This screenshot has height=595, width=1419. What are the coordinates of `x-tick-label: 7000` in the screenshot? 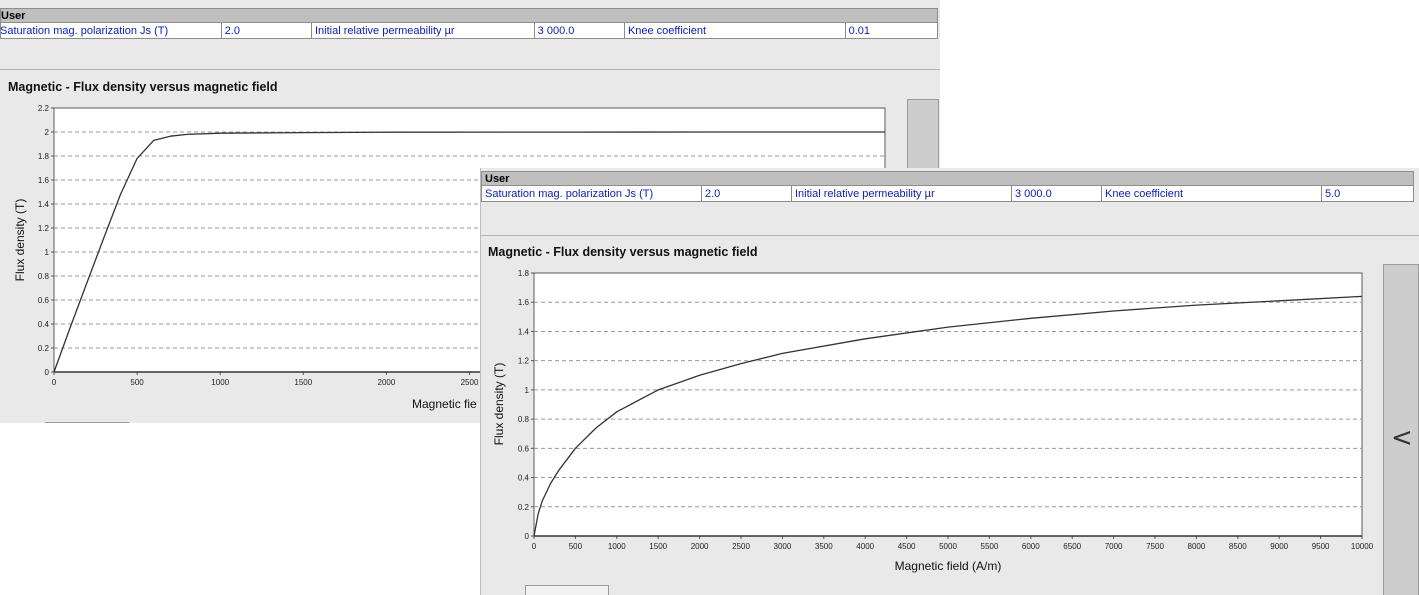 It's located at (1114, 546).